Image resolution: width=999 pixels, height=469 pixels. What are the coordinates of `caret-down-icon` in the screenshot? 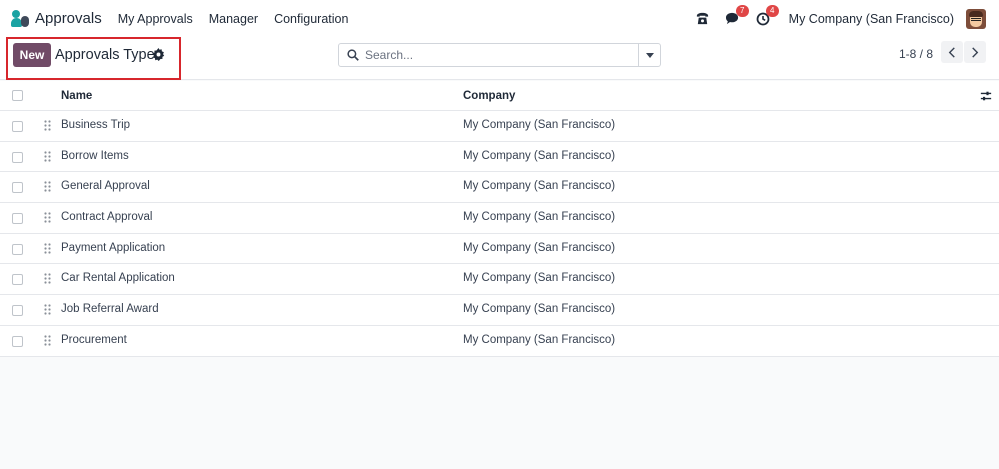 It's located at (649, 55).